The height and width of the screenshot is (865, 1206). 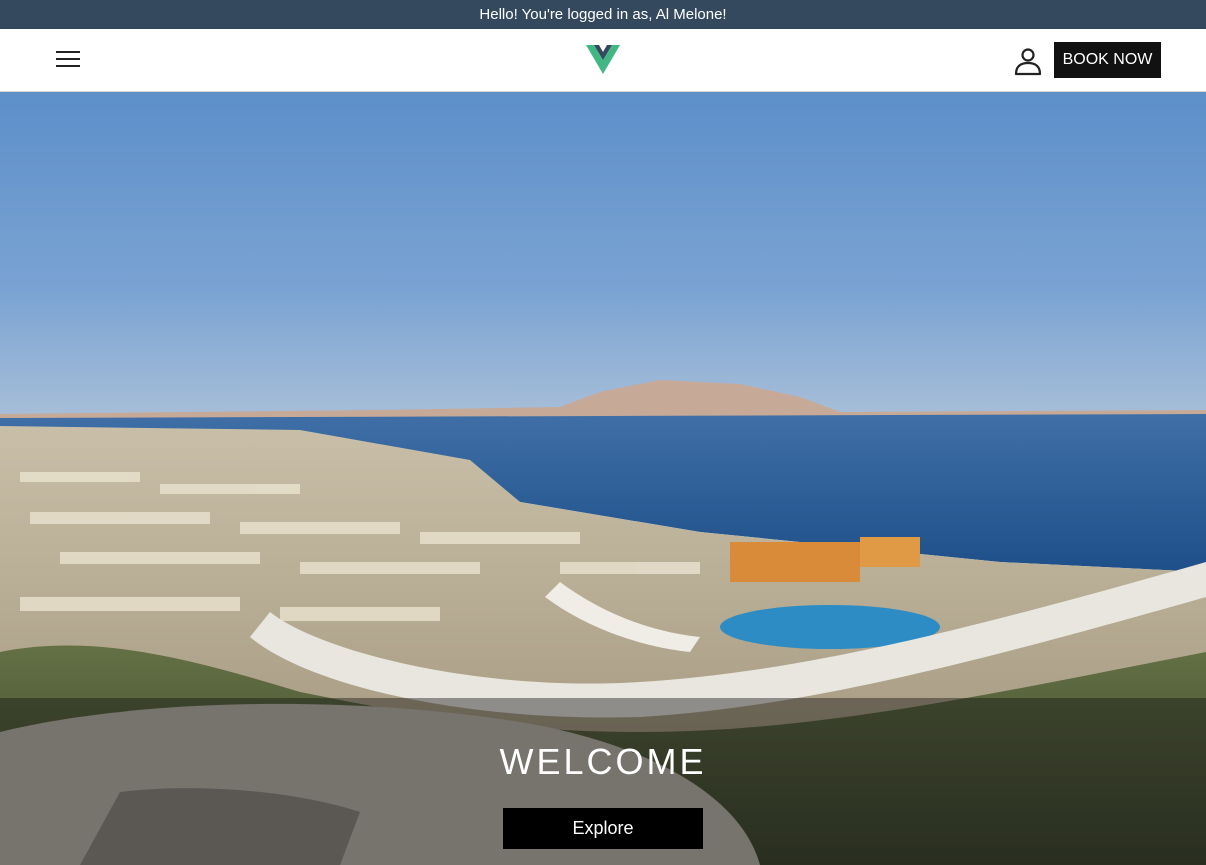 What do you see at coordinates (1028, 61) in the screenshot?
I see `user-account-icon` at bounding box center [1028, 61].